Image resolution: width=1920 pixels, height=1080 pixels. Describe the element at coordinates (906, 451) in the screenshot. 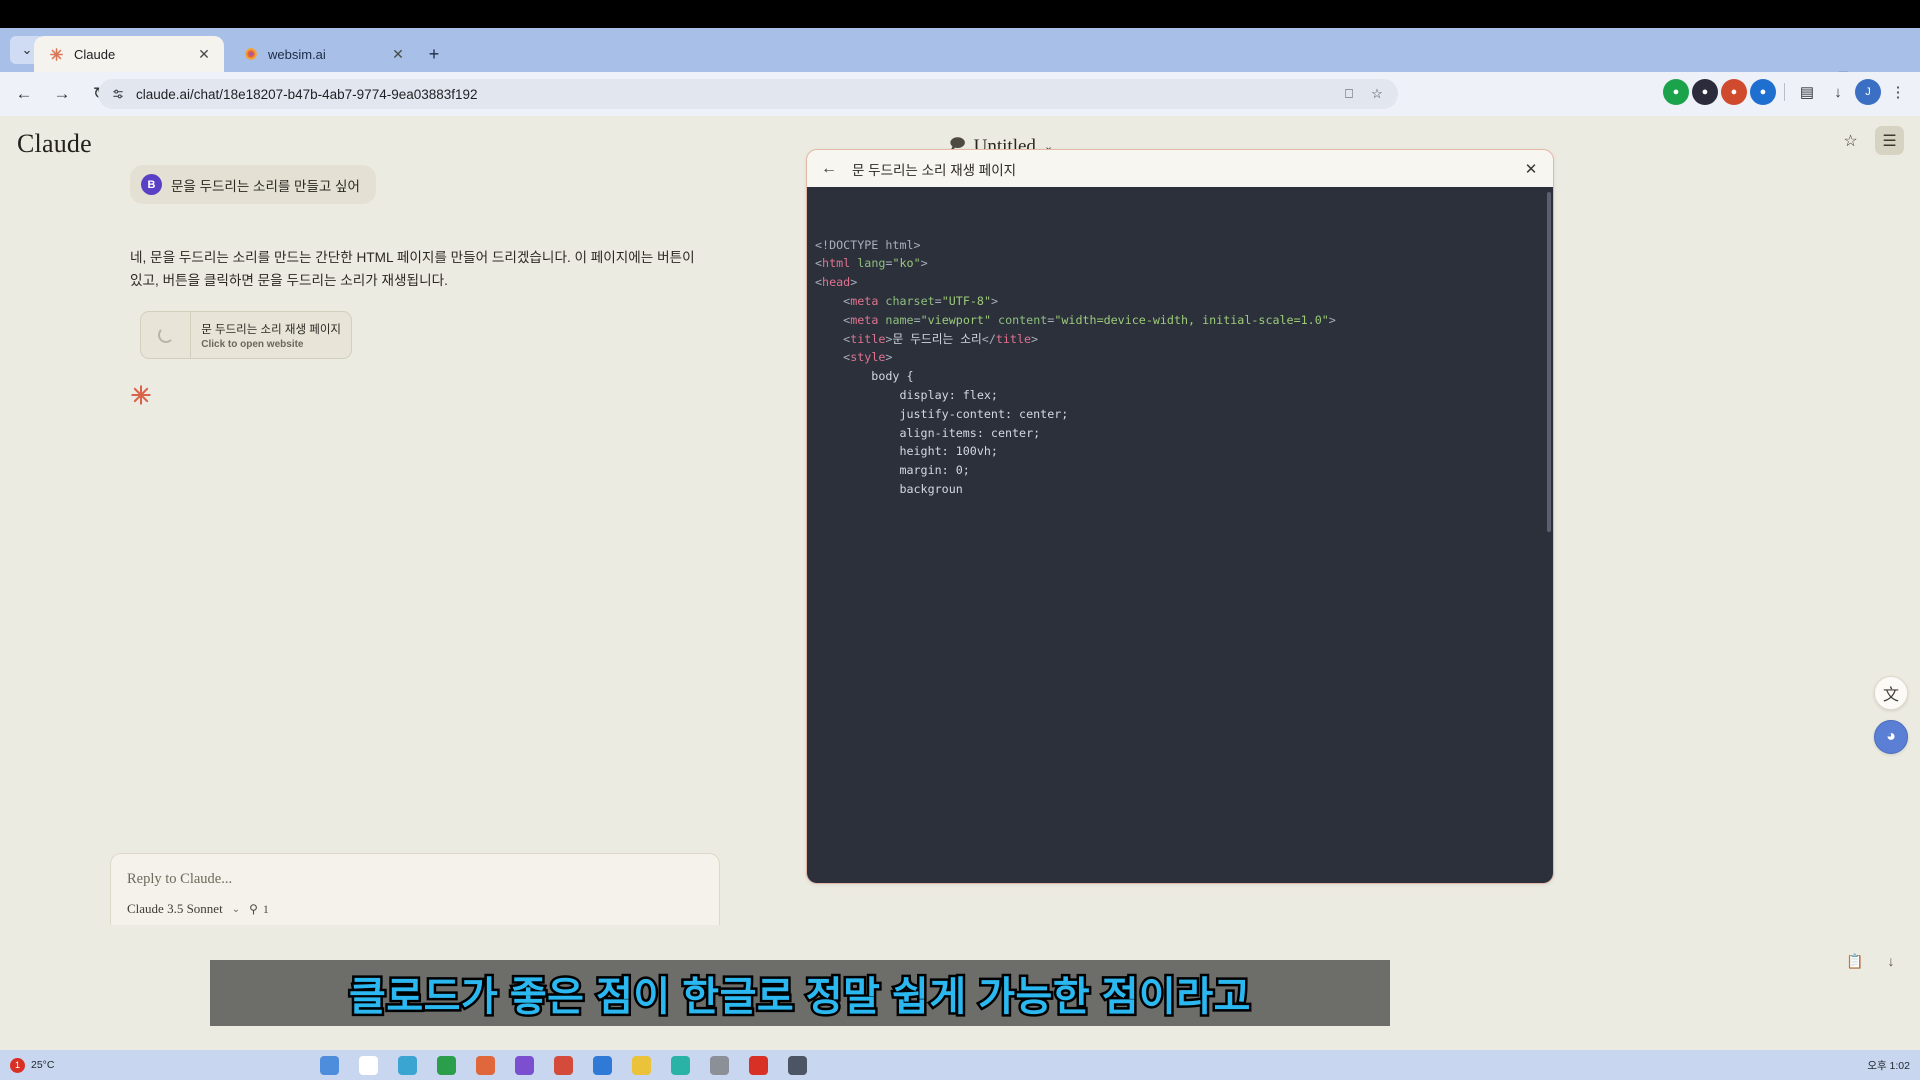

I see `code-line: height: 100vh;` at that location.